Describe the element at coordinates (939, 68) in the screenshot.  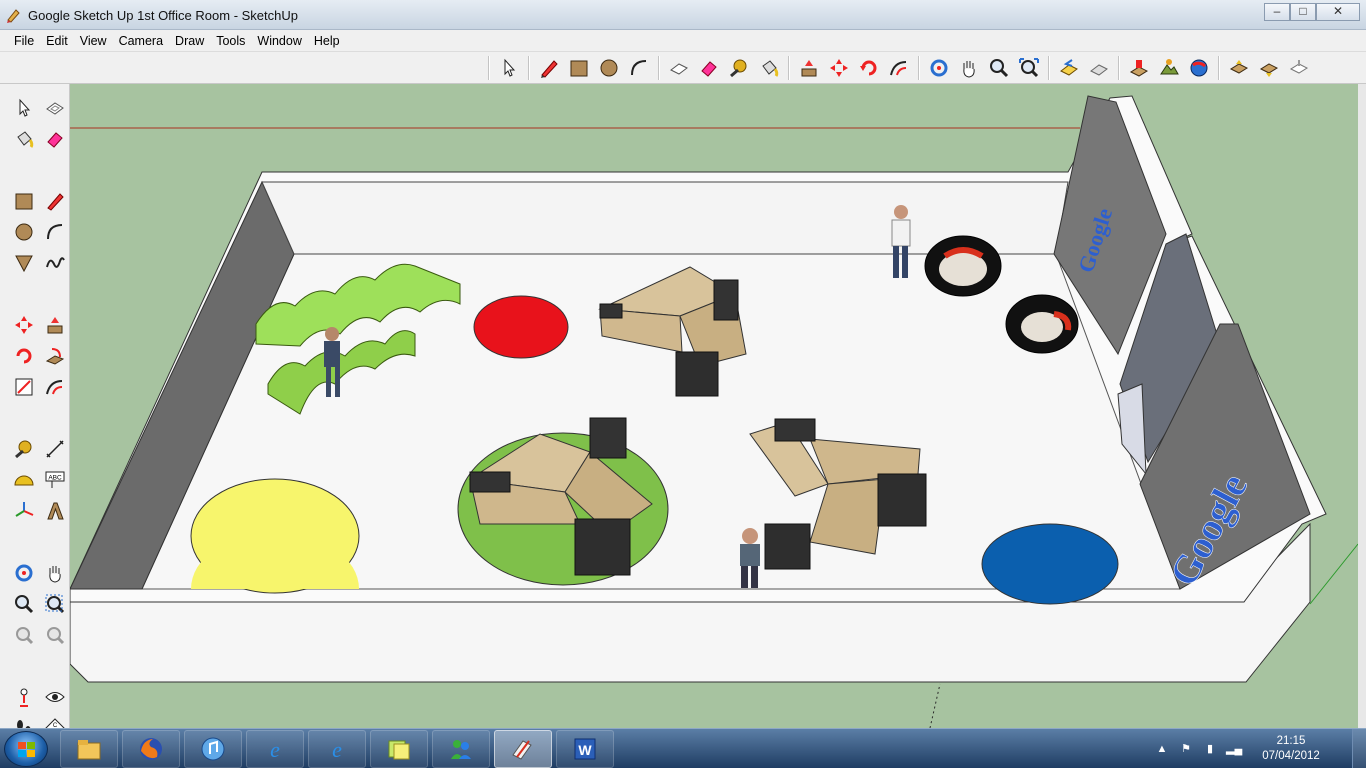
I see `orbit-tool-button` at that location.